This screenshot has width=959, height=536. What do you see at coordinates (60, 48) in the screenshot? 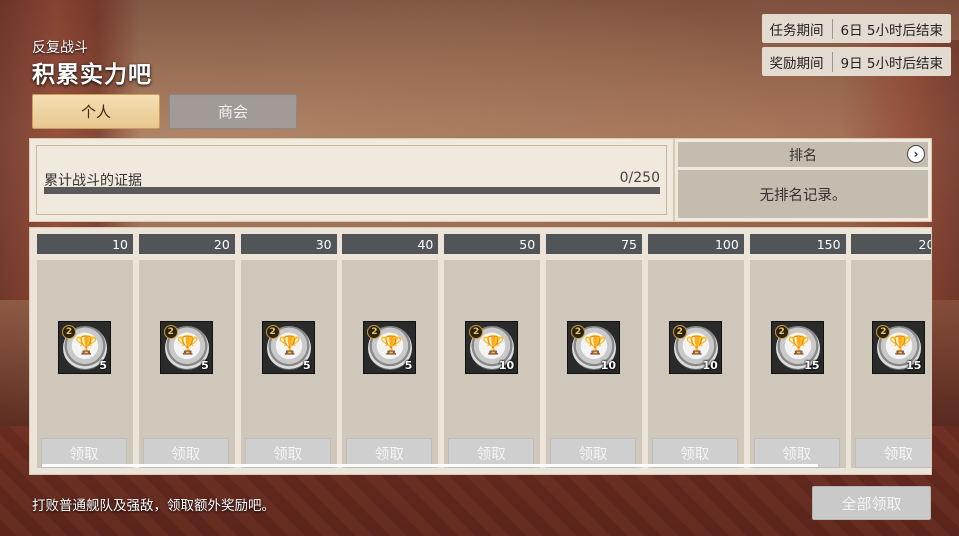
I see `event-subtitle: 反复战斗` at bounding box center [60, 48].